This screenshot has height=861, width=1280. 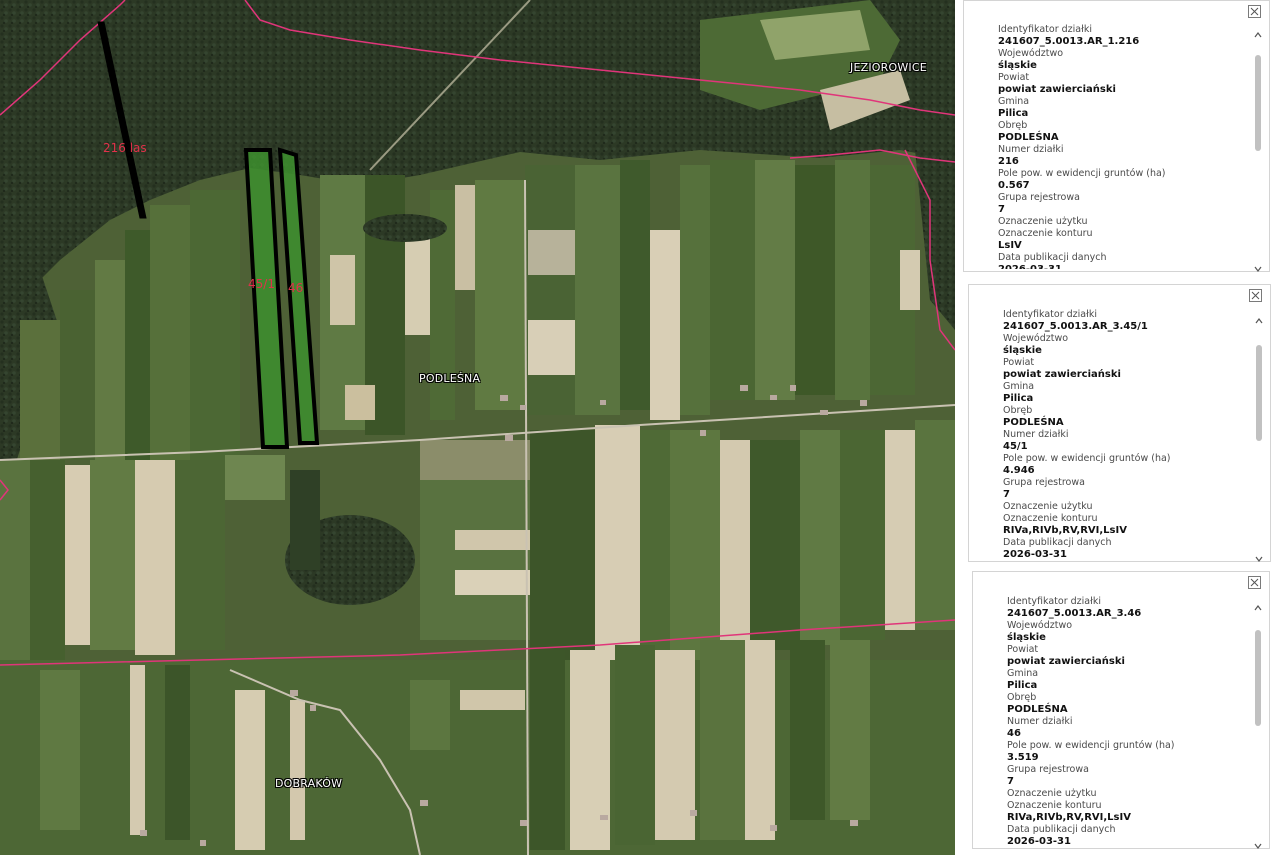 I want to click on parcel-label-45-1: 45/1, so click(x=261, y=284).